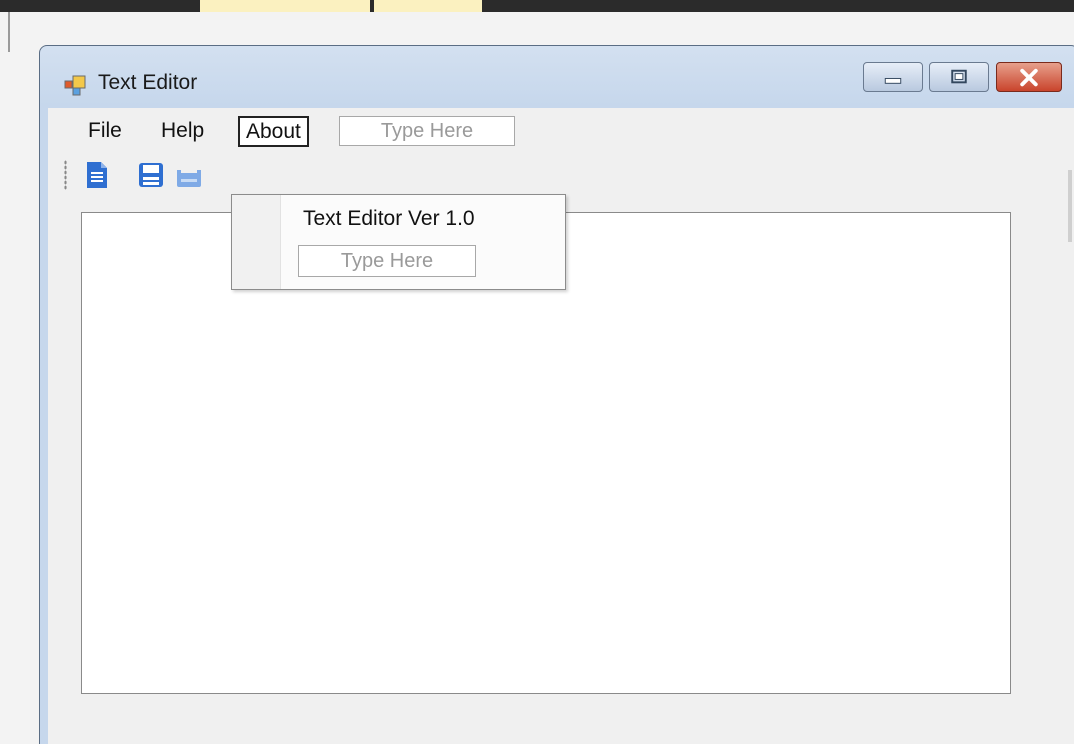 The width and height of the screenshot is (1074, 744). I want to click on save-icon, so click(151, 175).